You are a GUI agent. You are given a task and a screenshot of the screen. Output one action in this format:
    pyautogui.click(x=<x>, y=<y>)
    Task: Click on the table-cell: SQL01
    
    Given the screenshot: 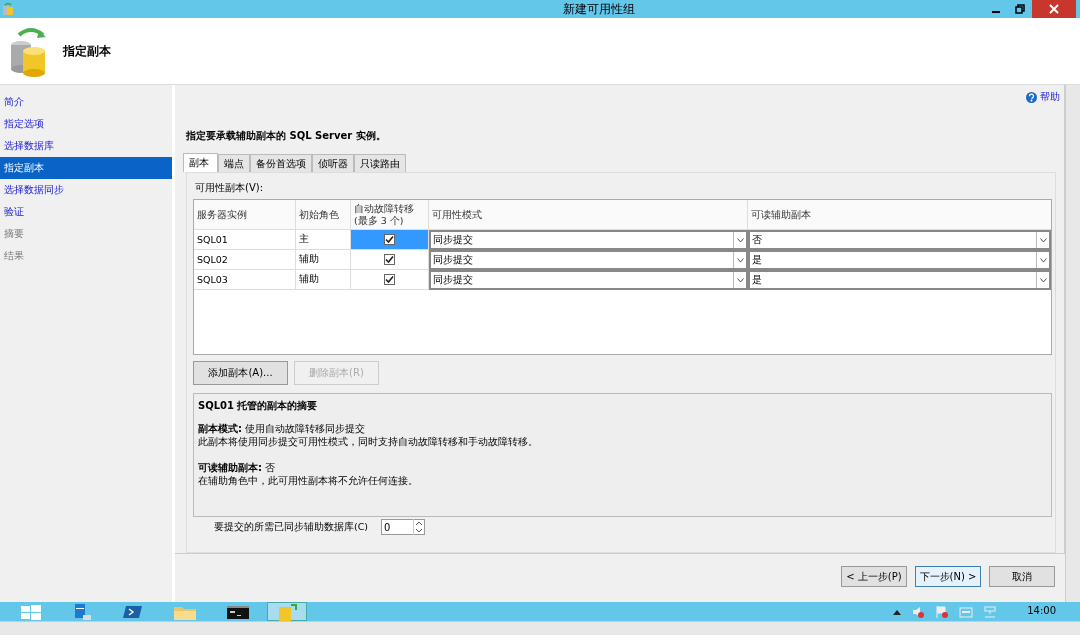 What is the action you would take?
    pyautogui.click(x=245, y=240)
    